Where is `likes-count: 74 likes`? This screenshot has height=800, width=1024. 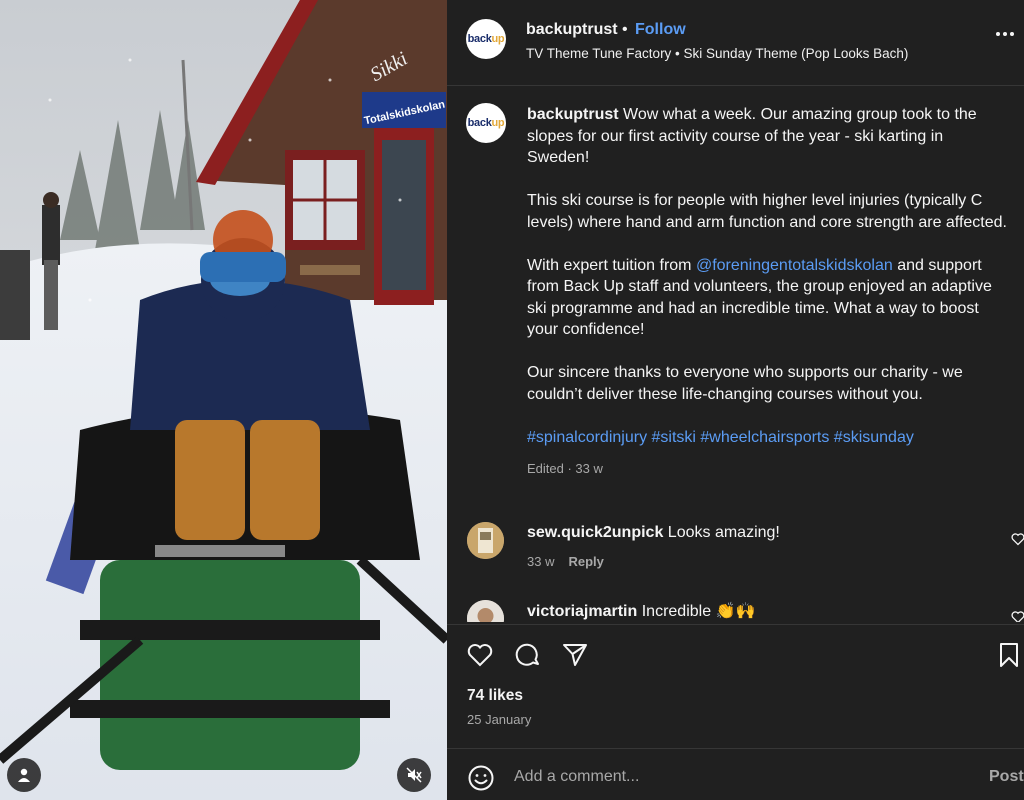 likes-count: 74 likes is located at coordinates (495, 696).